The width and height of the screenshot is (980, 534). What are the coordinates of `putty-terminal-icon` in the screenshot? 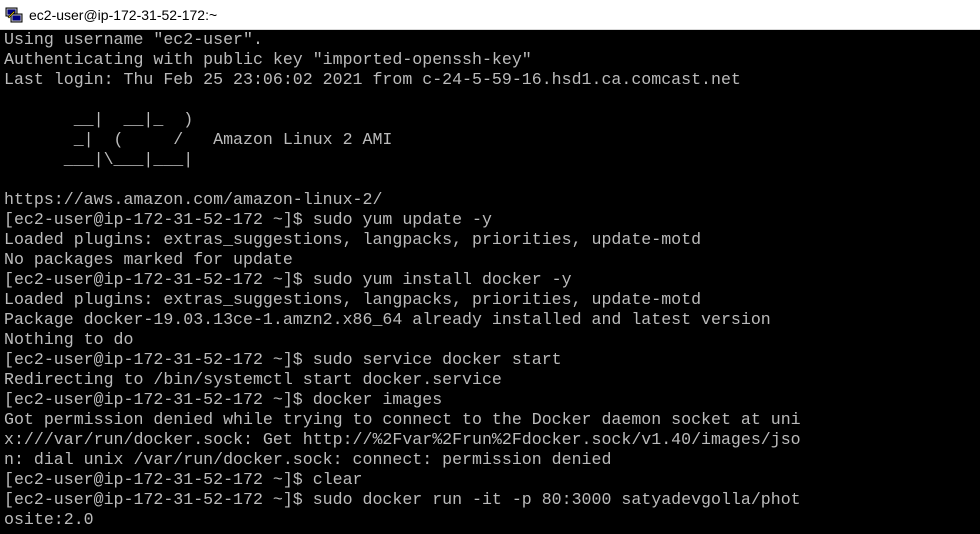 It's located at (14, 15).